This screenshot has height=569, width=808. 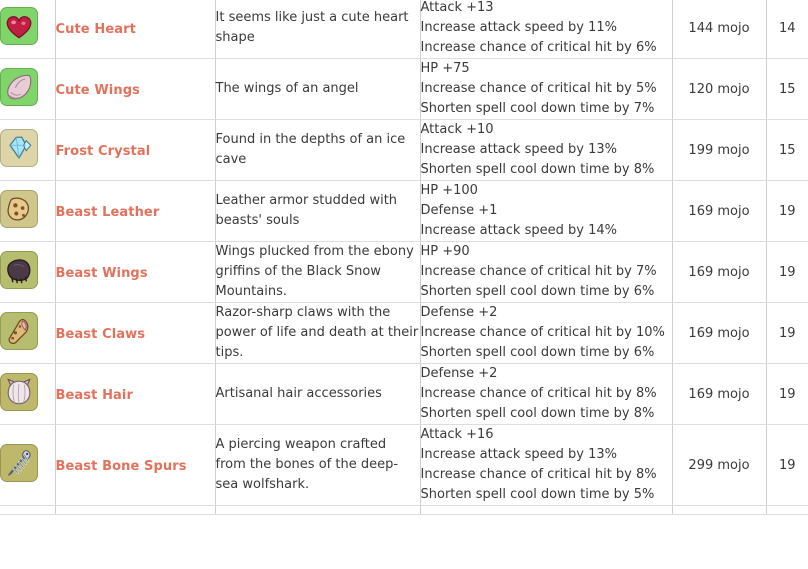 I want to click on item-stat-line: Shorten spell cool down time by 5%, so click(x=537, y=494).